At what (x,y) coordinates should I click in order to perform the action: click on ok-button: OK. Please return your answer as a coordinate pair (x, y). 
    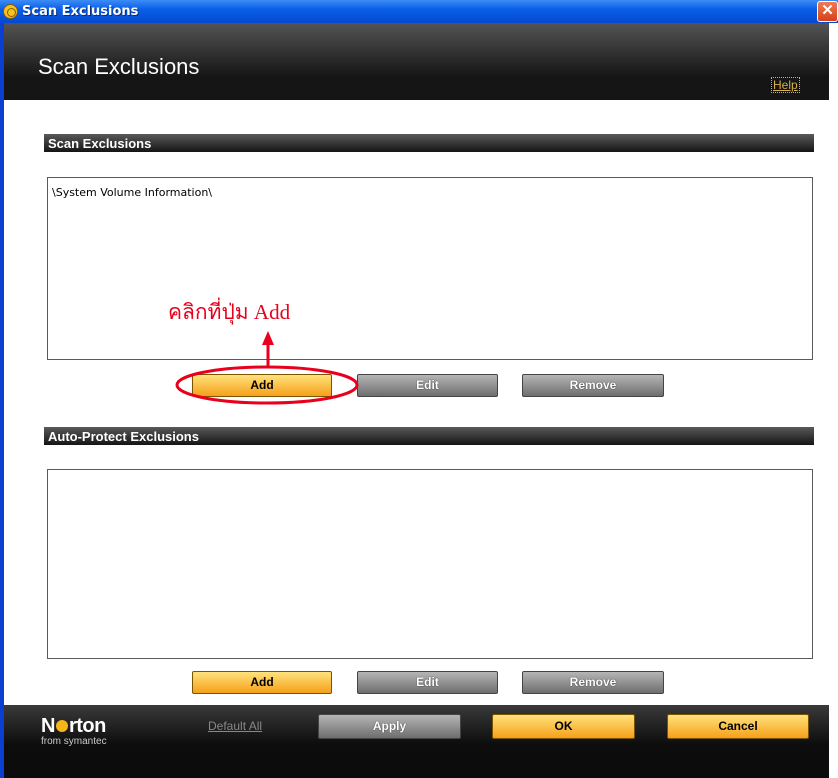
    Looking at the image, I should click on (563, 726).